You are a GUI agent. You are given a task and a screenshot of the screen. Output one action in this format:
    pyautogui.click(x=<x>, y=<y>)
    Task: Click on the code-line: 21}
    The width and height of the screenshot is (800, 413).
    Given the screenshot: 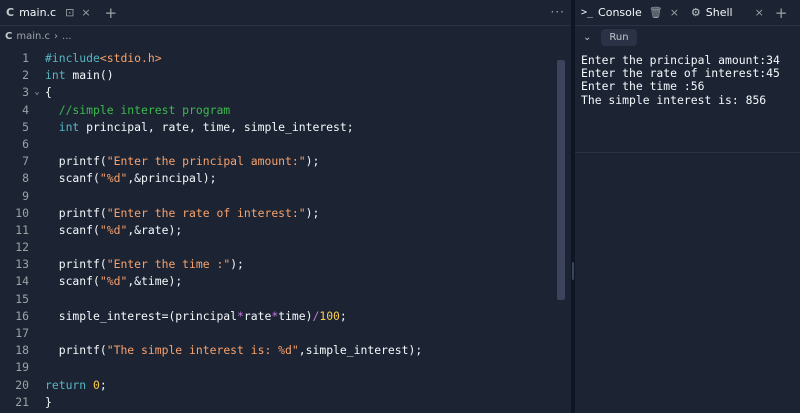 What is the action you would take?
    pyautogui.click(x=285, y=402)
    